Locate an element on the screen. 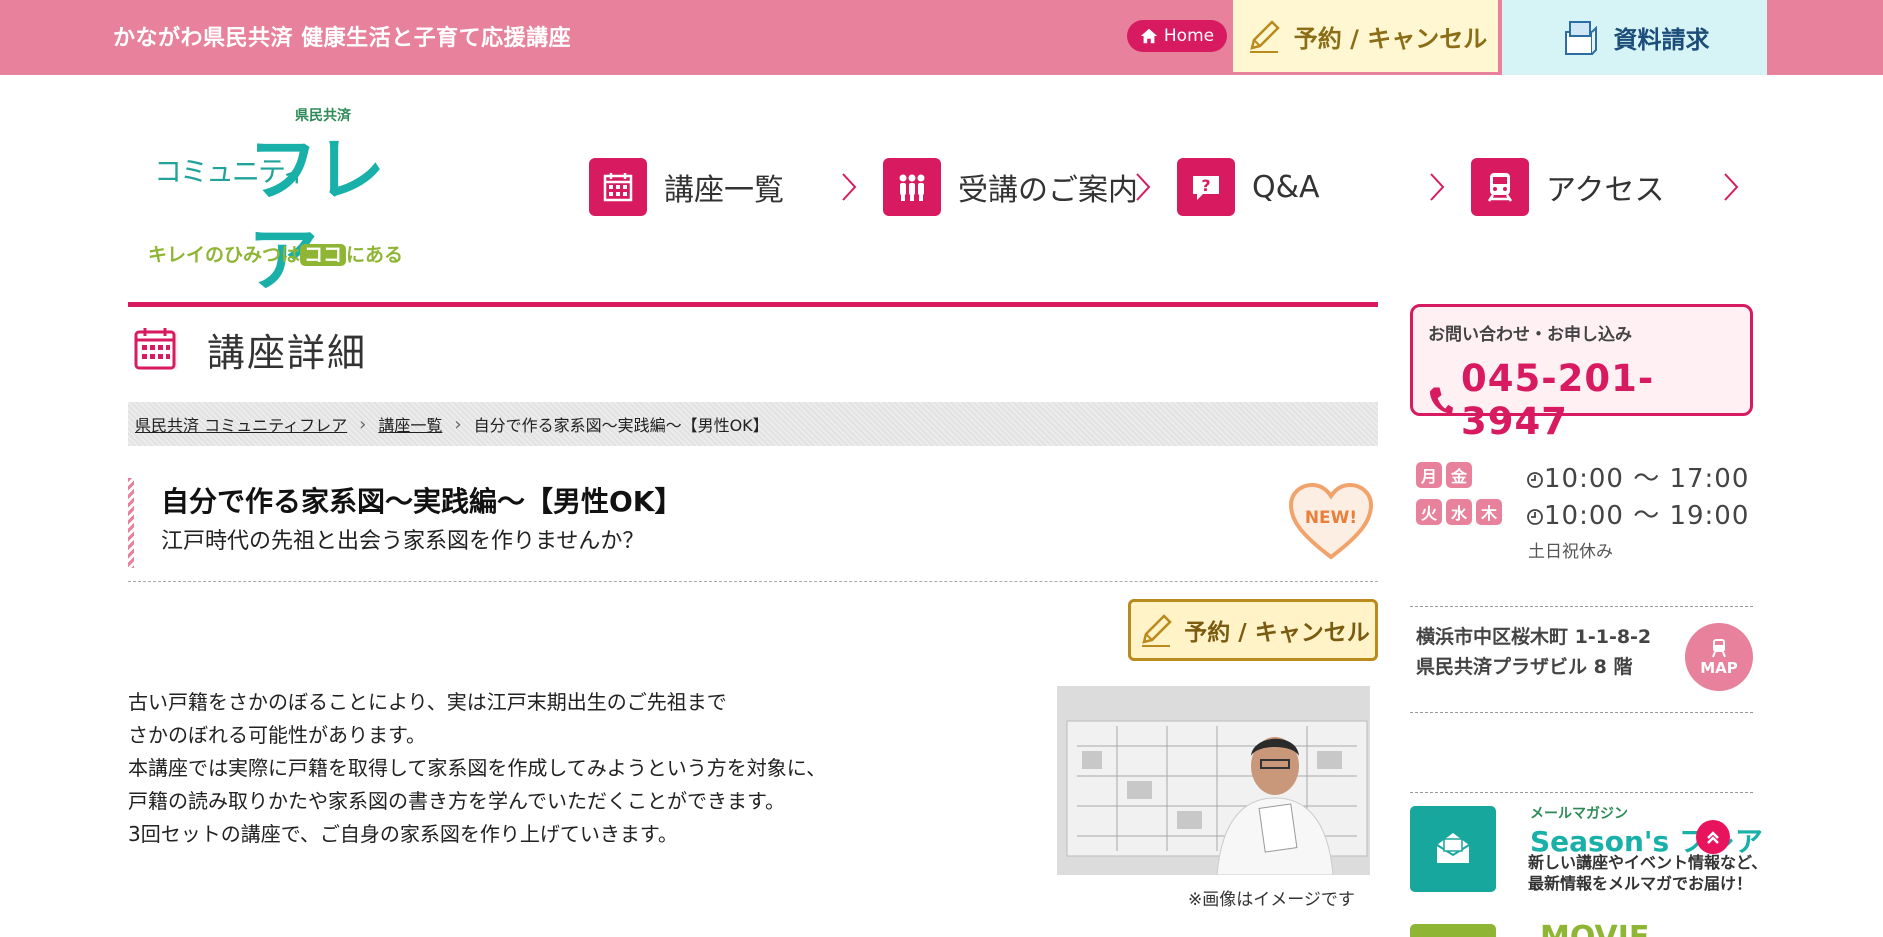  day-badge: 水 is located at coordinates (1459, 512).